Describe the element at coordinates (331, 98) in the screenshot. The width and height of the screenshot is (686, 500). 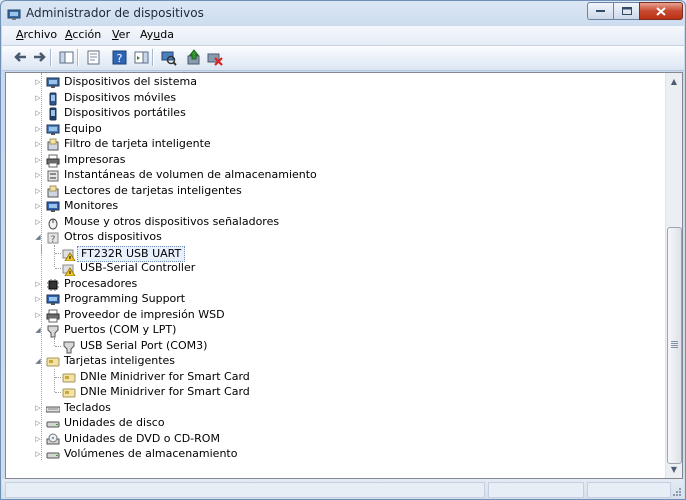
I see `tree-category: ▷ Dispositivos móviles` at that location.